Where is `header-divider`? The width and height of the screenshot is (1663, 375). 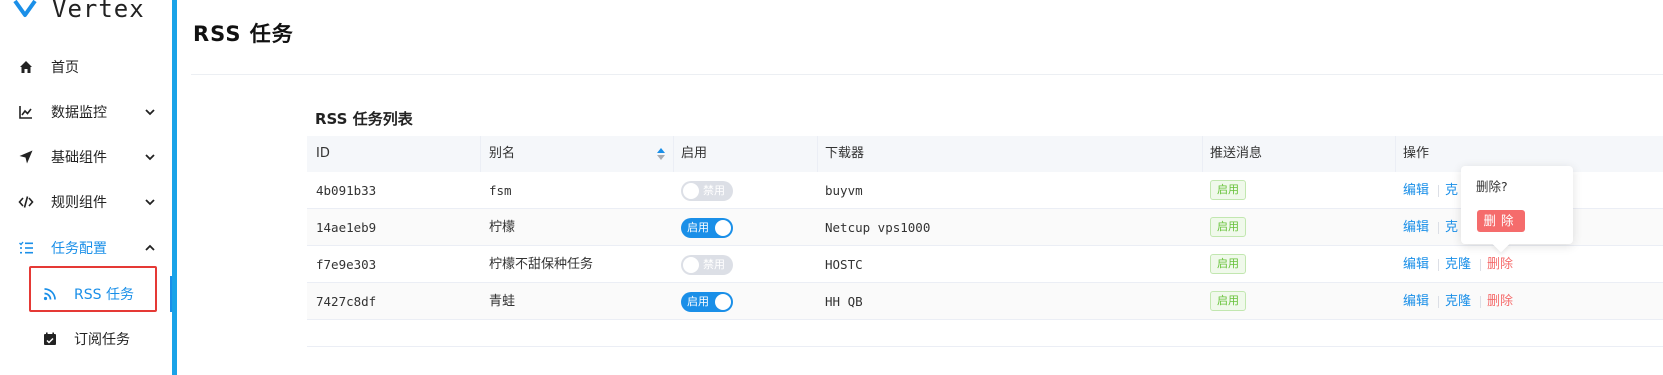 header-divider is located at coordinates (927, 74).